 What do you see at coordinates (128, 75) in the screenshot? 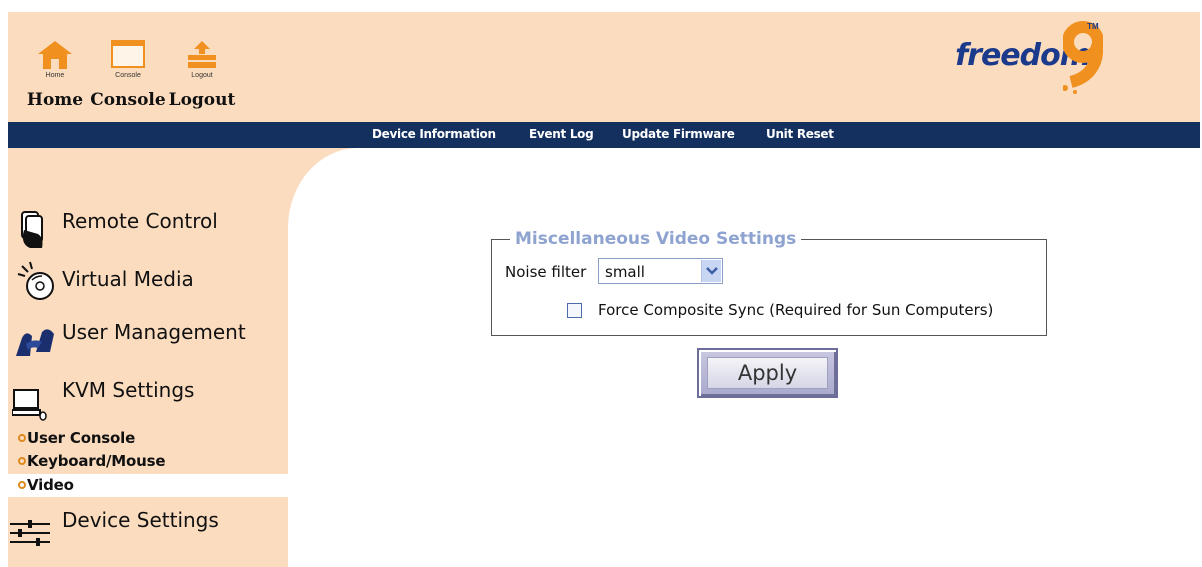
I see `console-small-label: Console` at bounding box center [128, 75].